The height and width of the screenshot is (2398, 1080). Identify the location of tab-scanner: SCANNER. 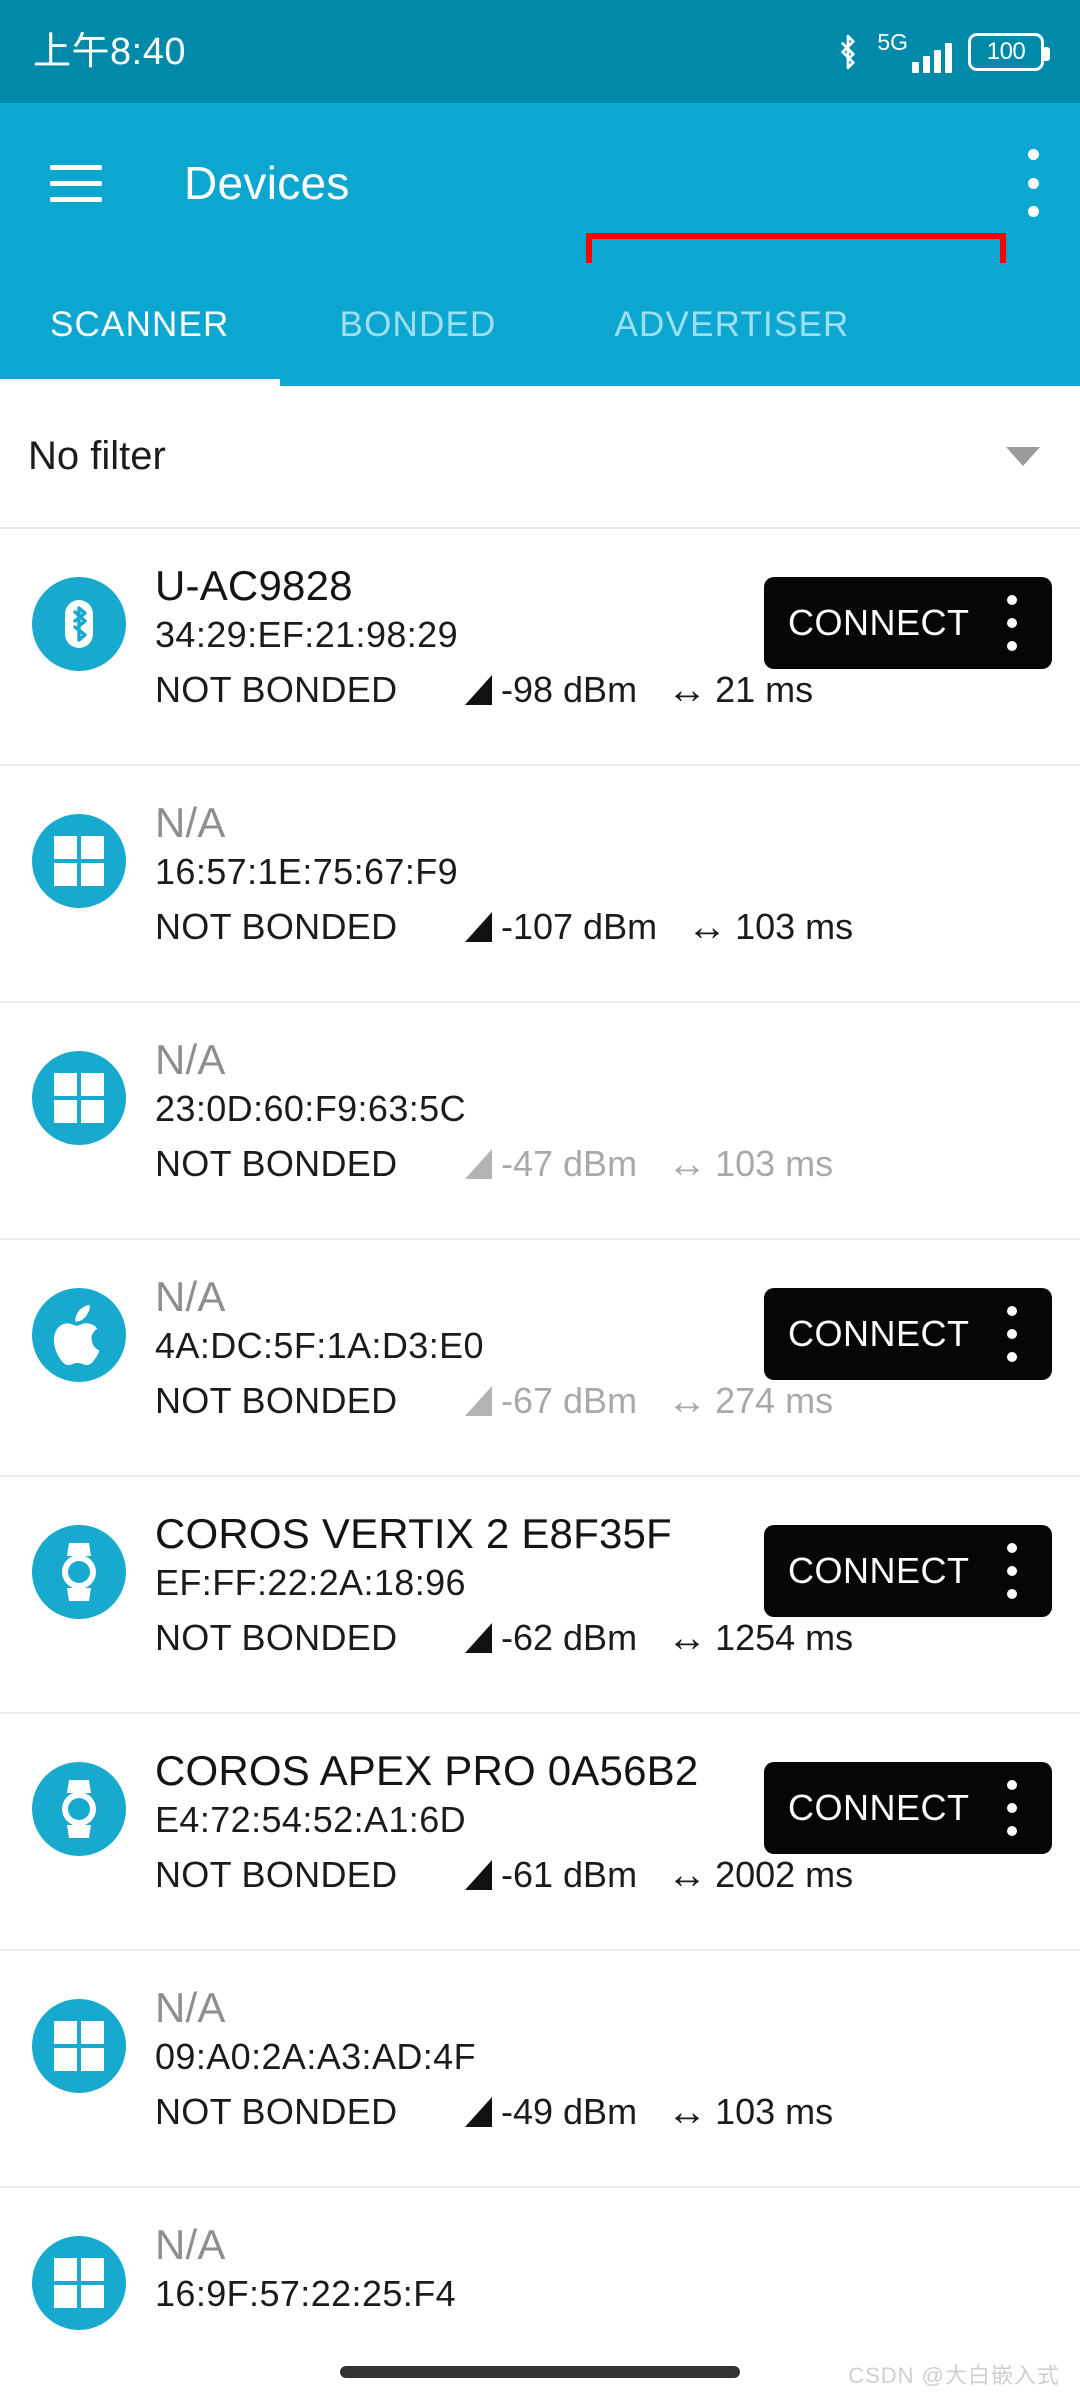
(140, 324).